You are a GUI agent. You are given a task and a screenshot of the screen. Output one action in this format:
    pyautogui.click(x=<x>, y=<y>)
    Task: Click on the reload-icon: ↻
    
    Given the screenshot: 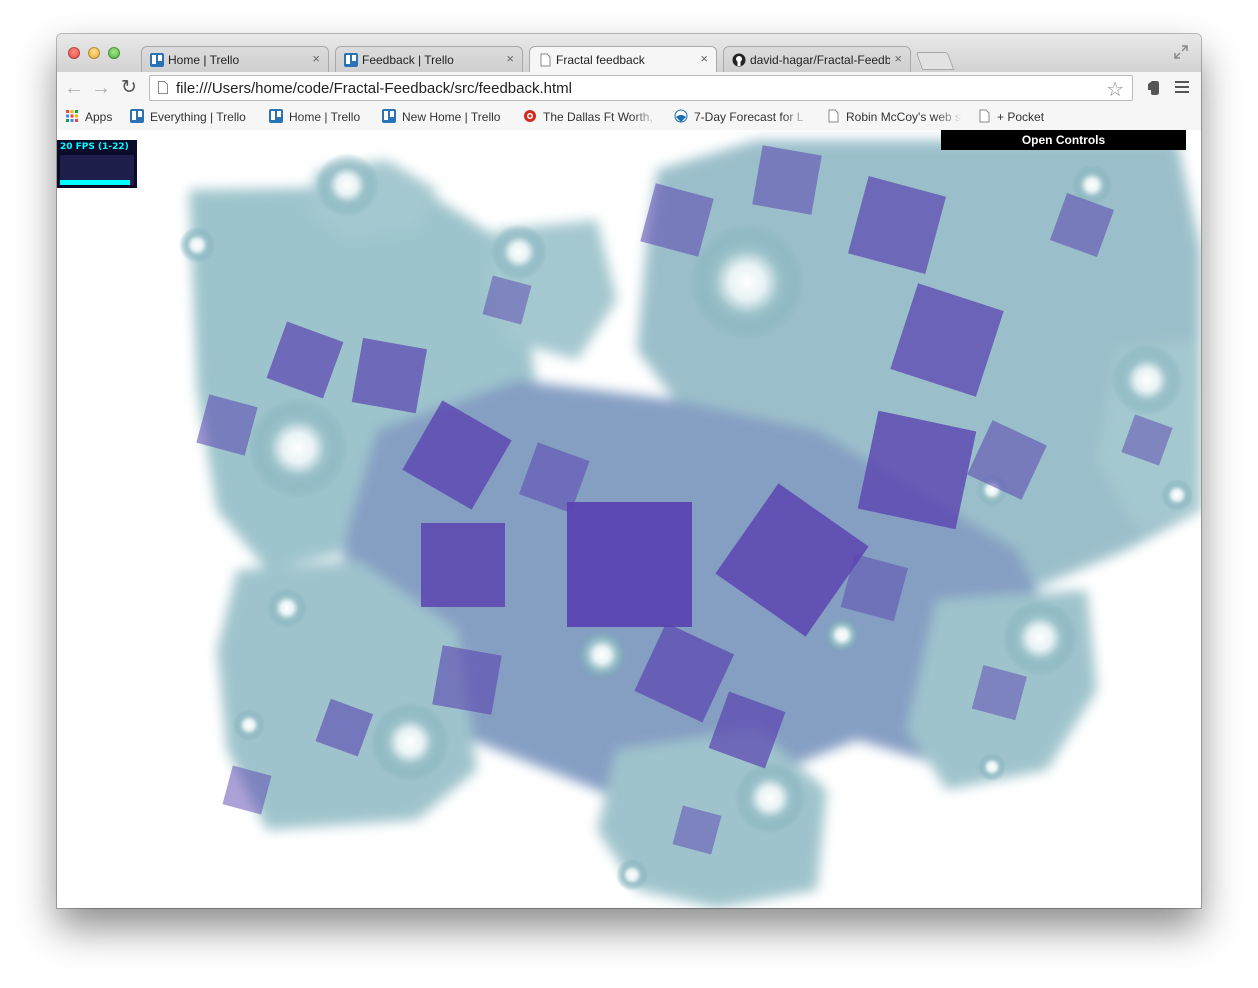 What is the action you would take?
    pyautogui.click(x=129, y=88)
    